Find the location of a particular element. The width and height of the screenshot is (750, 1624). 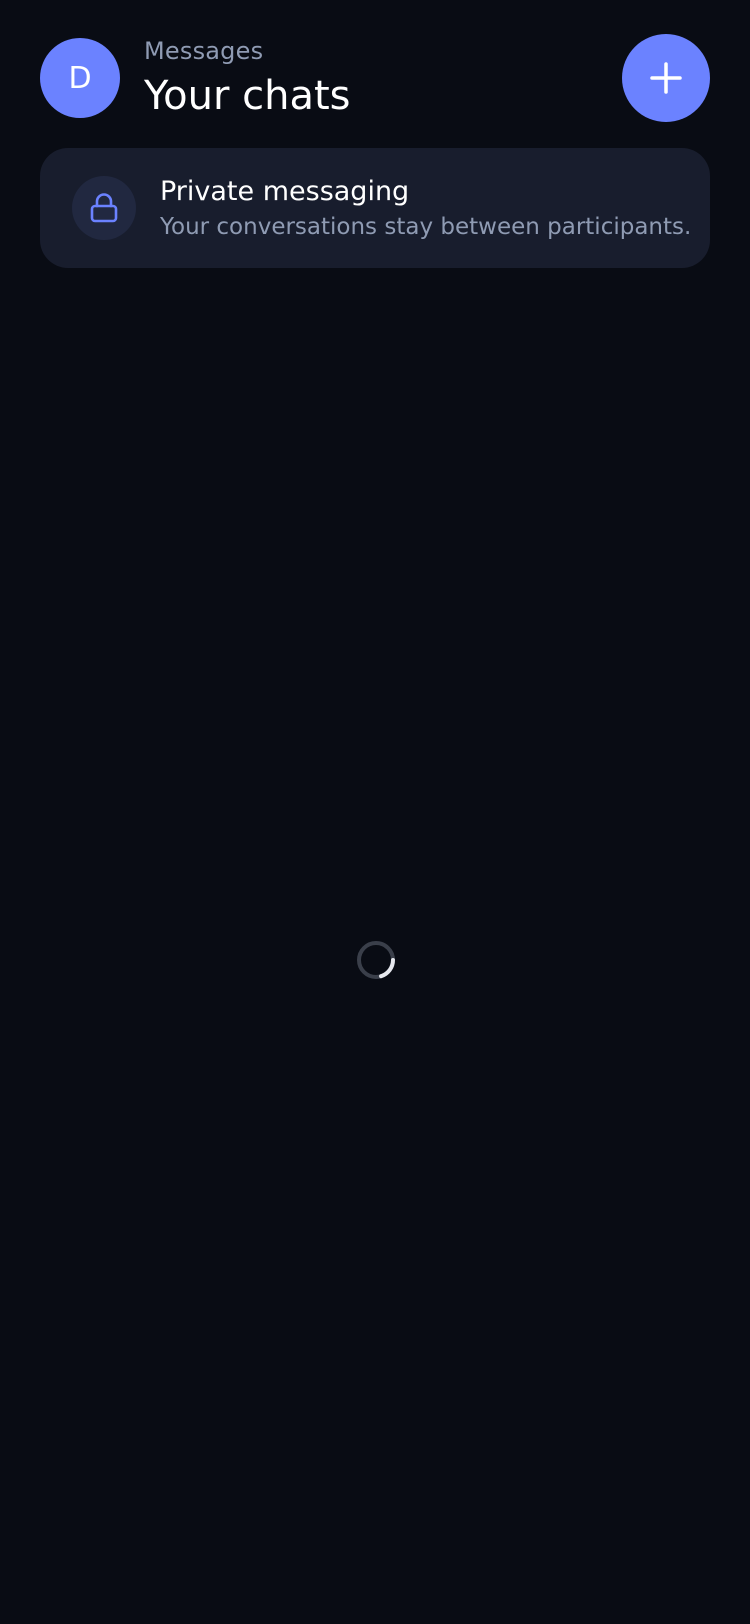

user-avatar: D is located at coordinates (80, 78).